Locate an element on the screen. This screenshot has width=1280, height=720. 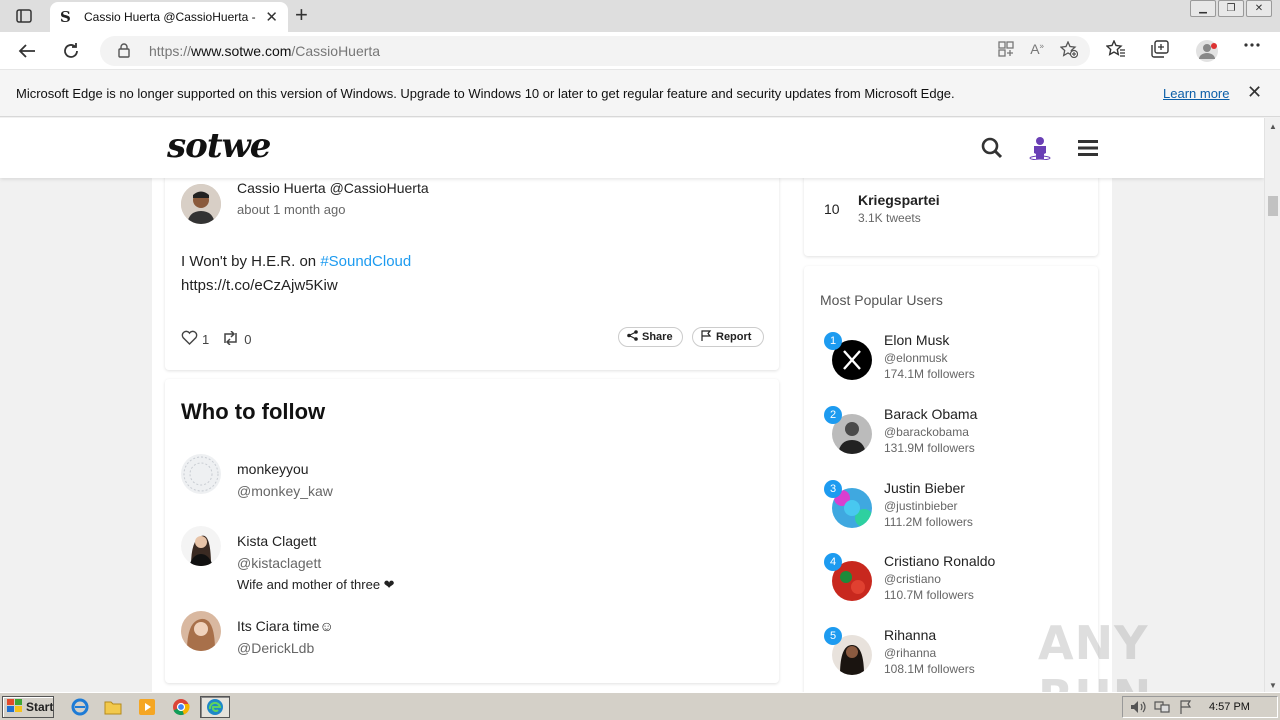
user-name: Its Ciara time☺ is located at coordinates (285, 626).